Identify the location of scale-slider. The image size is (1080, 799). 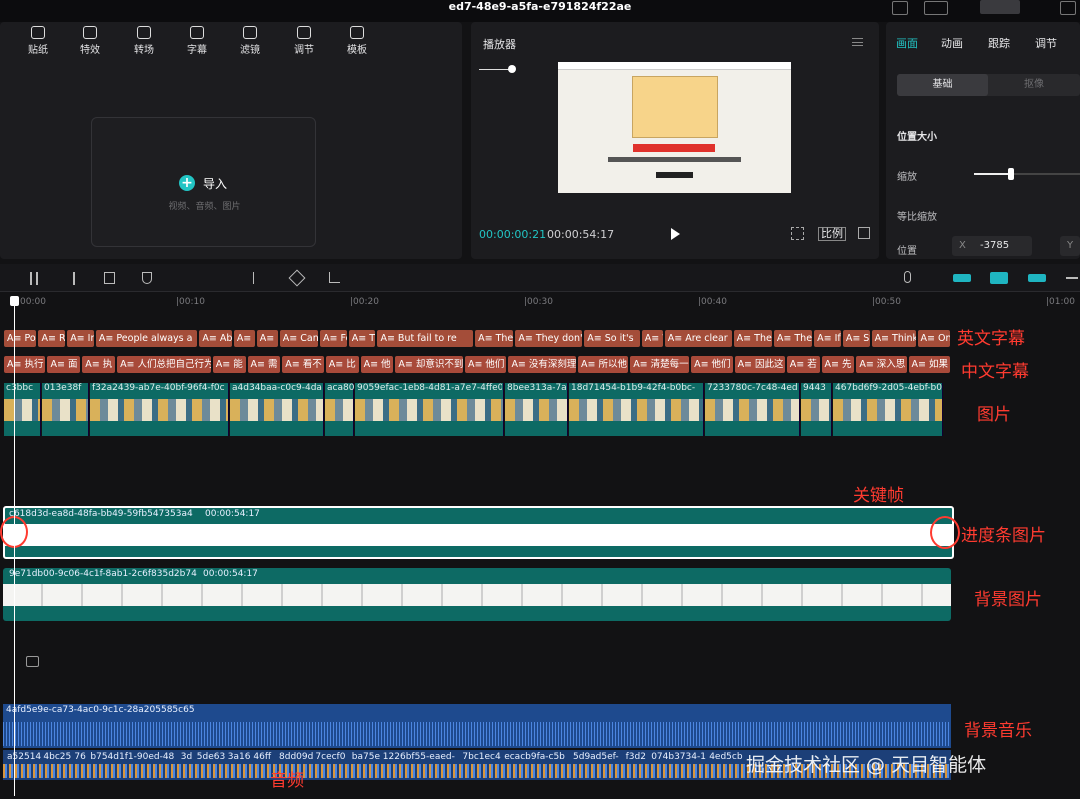
(1027, 174).